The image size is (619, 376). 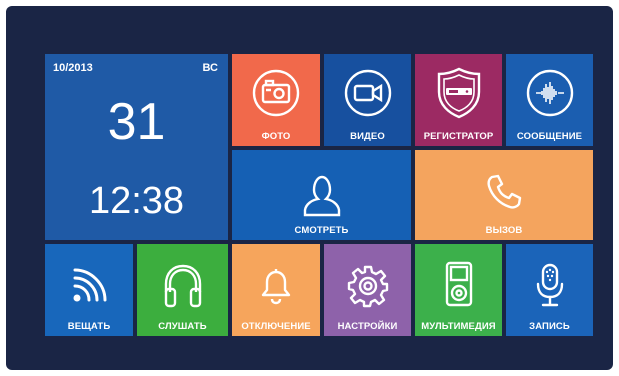 I want to click on person-icon, so click(x=322, y=196).